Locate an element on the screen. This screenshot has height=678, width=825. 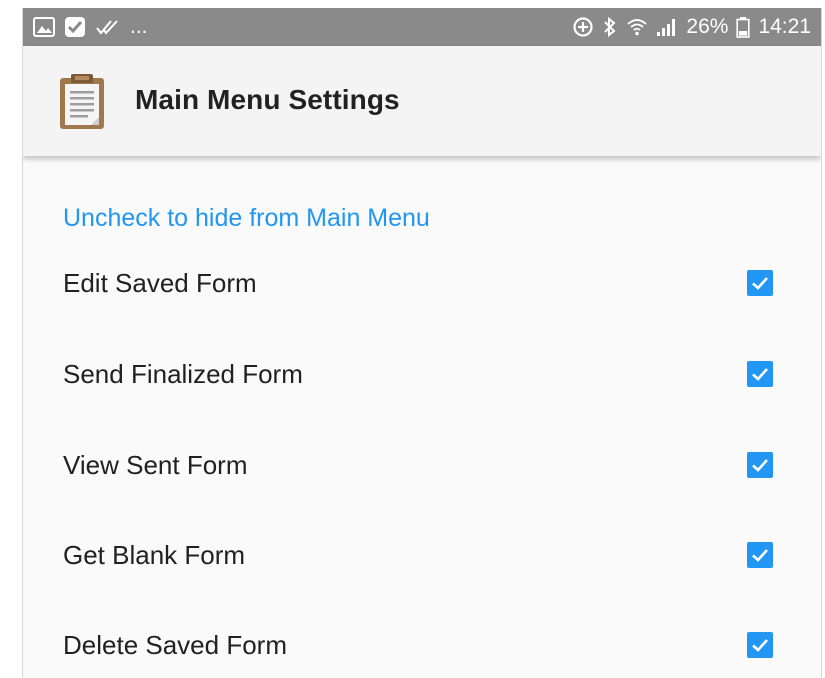
preference-label: View Sent Form is located at coordinates (155, 465).